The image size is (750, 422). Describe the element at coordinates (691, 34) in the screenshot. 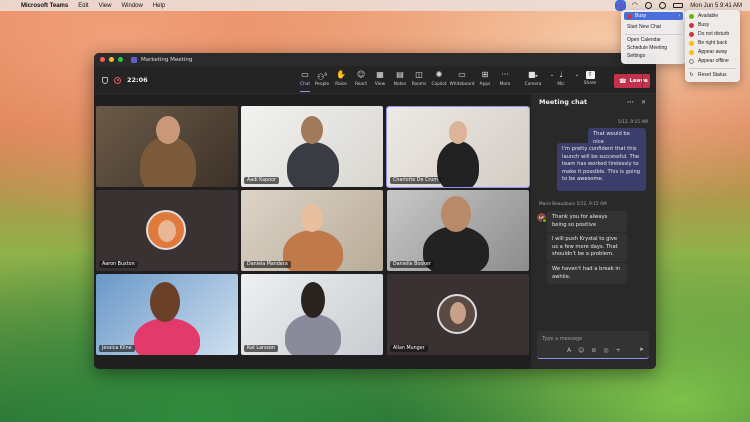

I see `dnd-status-icon` at that location.